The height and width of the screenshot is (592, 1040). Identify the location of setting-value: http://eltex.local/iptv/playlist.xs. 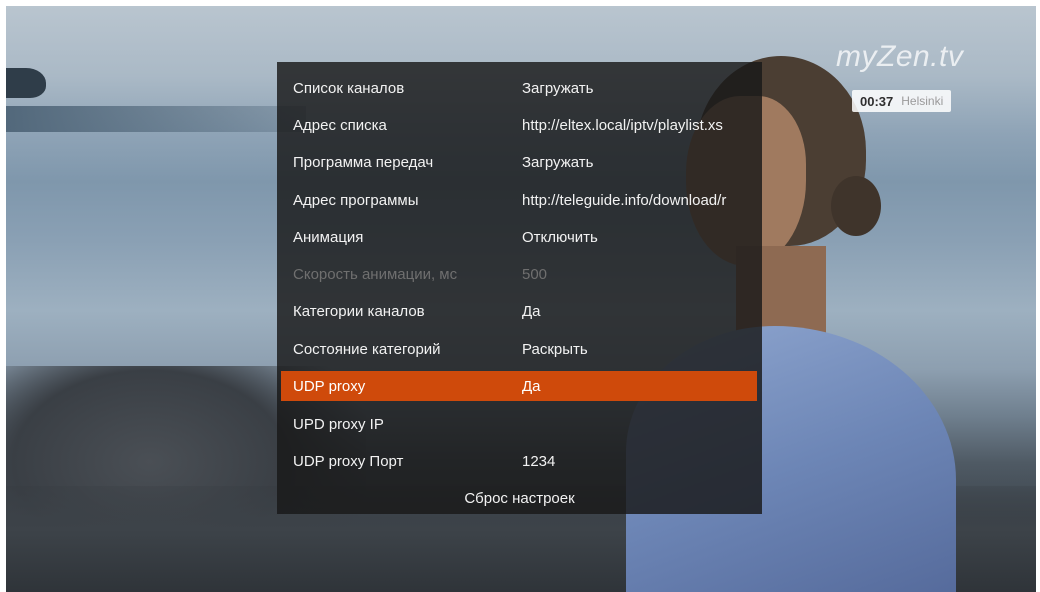
(622, 125).